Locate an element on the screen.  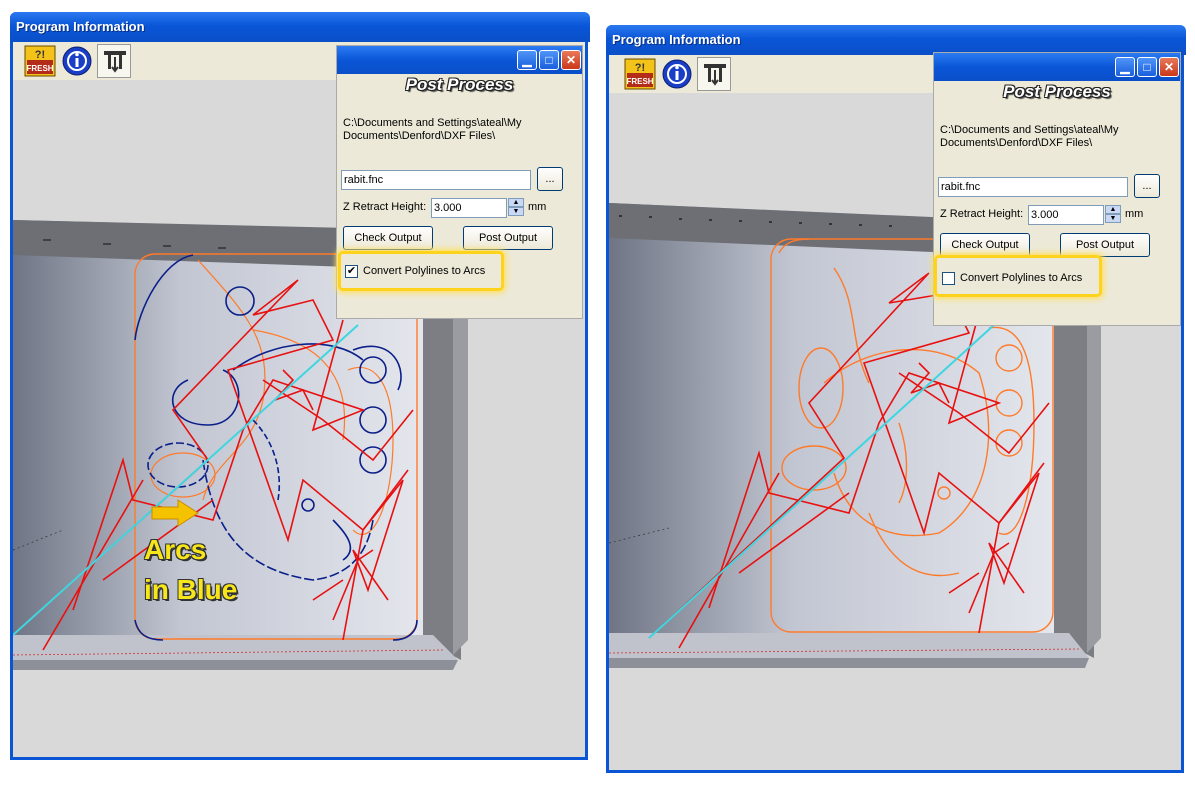
annotation-line-2: in Blue is located at coordinates (191, 589).